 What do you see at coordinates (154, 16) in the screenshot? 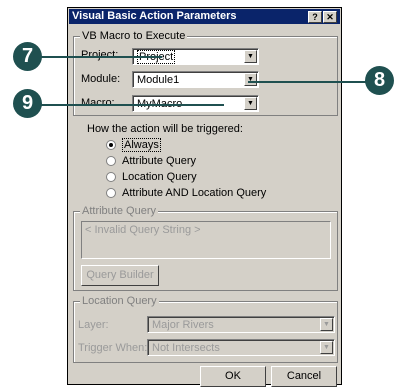
I see `dialog-title: Visual Basic Action Parameters` at bounding box center [154, 16].